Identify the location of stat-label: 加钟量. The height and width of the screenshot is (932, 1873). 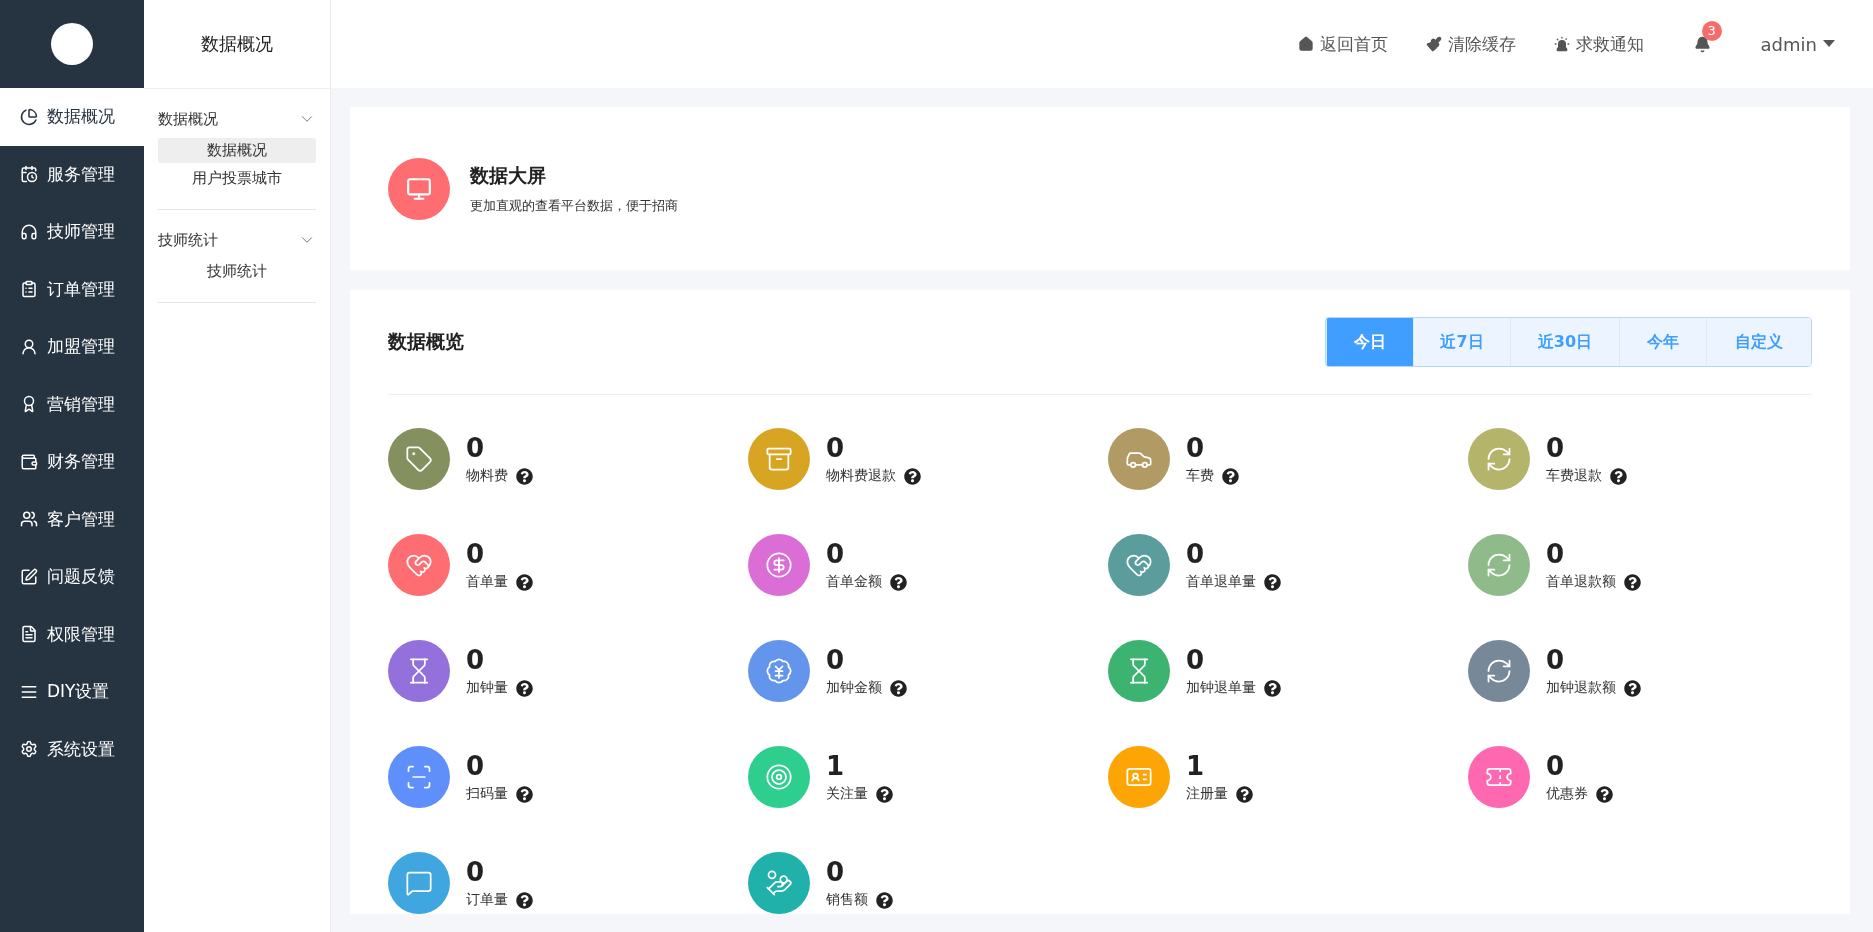
(487, 688).